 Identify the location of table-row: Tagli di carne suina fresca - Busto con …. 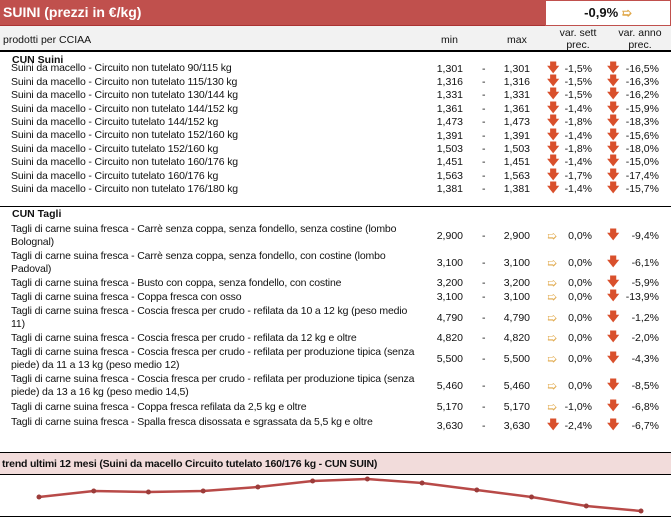
(335, 283).